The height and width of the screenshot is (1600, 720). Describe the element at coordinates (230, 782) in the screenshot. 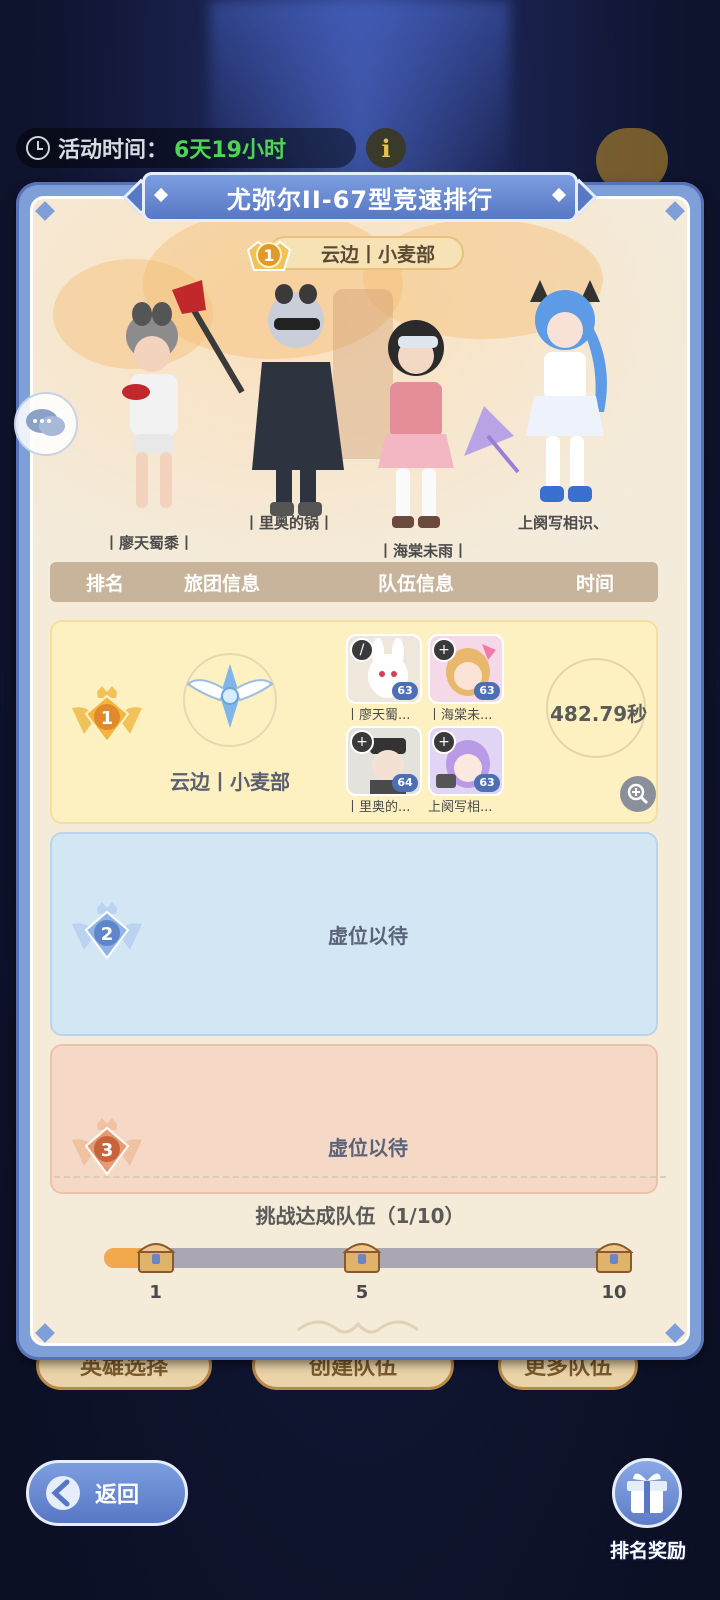

I see `guild-name: 云边丨小麦部` at that location.